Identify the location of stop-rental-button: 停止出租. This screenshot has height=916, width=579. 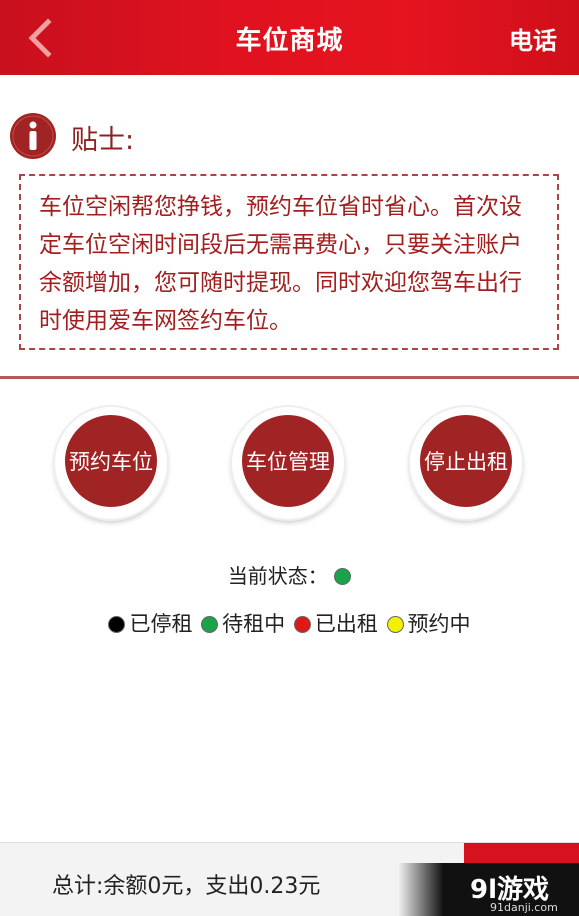
(466, 463).